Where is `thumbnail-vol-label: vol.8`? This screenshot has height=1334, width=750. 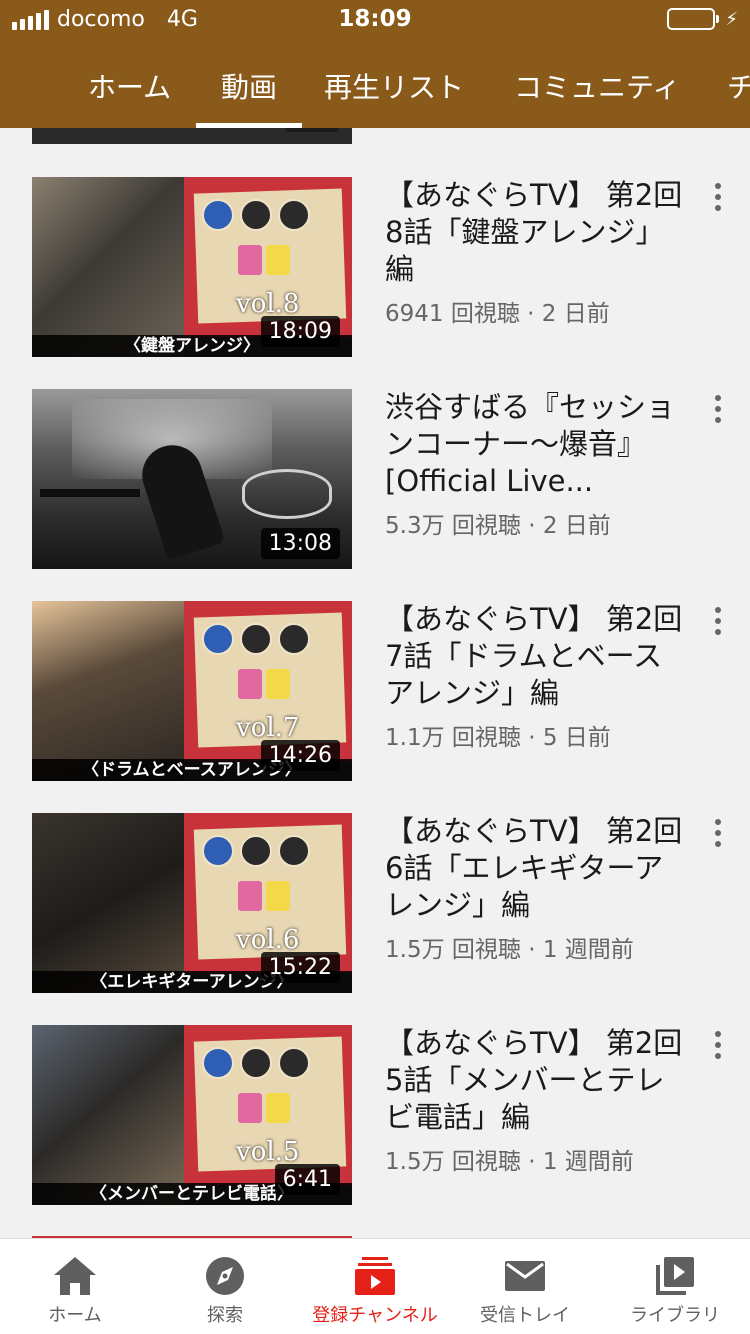
thumbnail-vol-label: vol.8 is located at coordinates (268, 304).